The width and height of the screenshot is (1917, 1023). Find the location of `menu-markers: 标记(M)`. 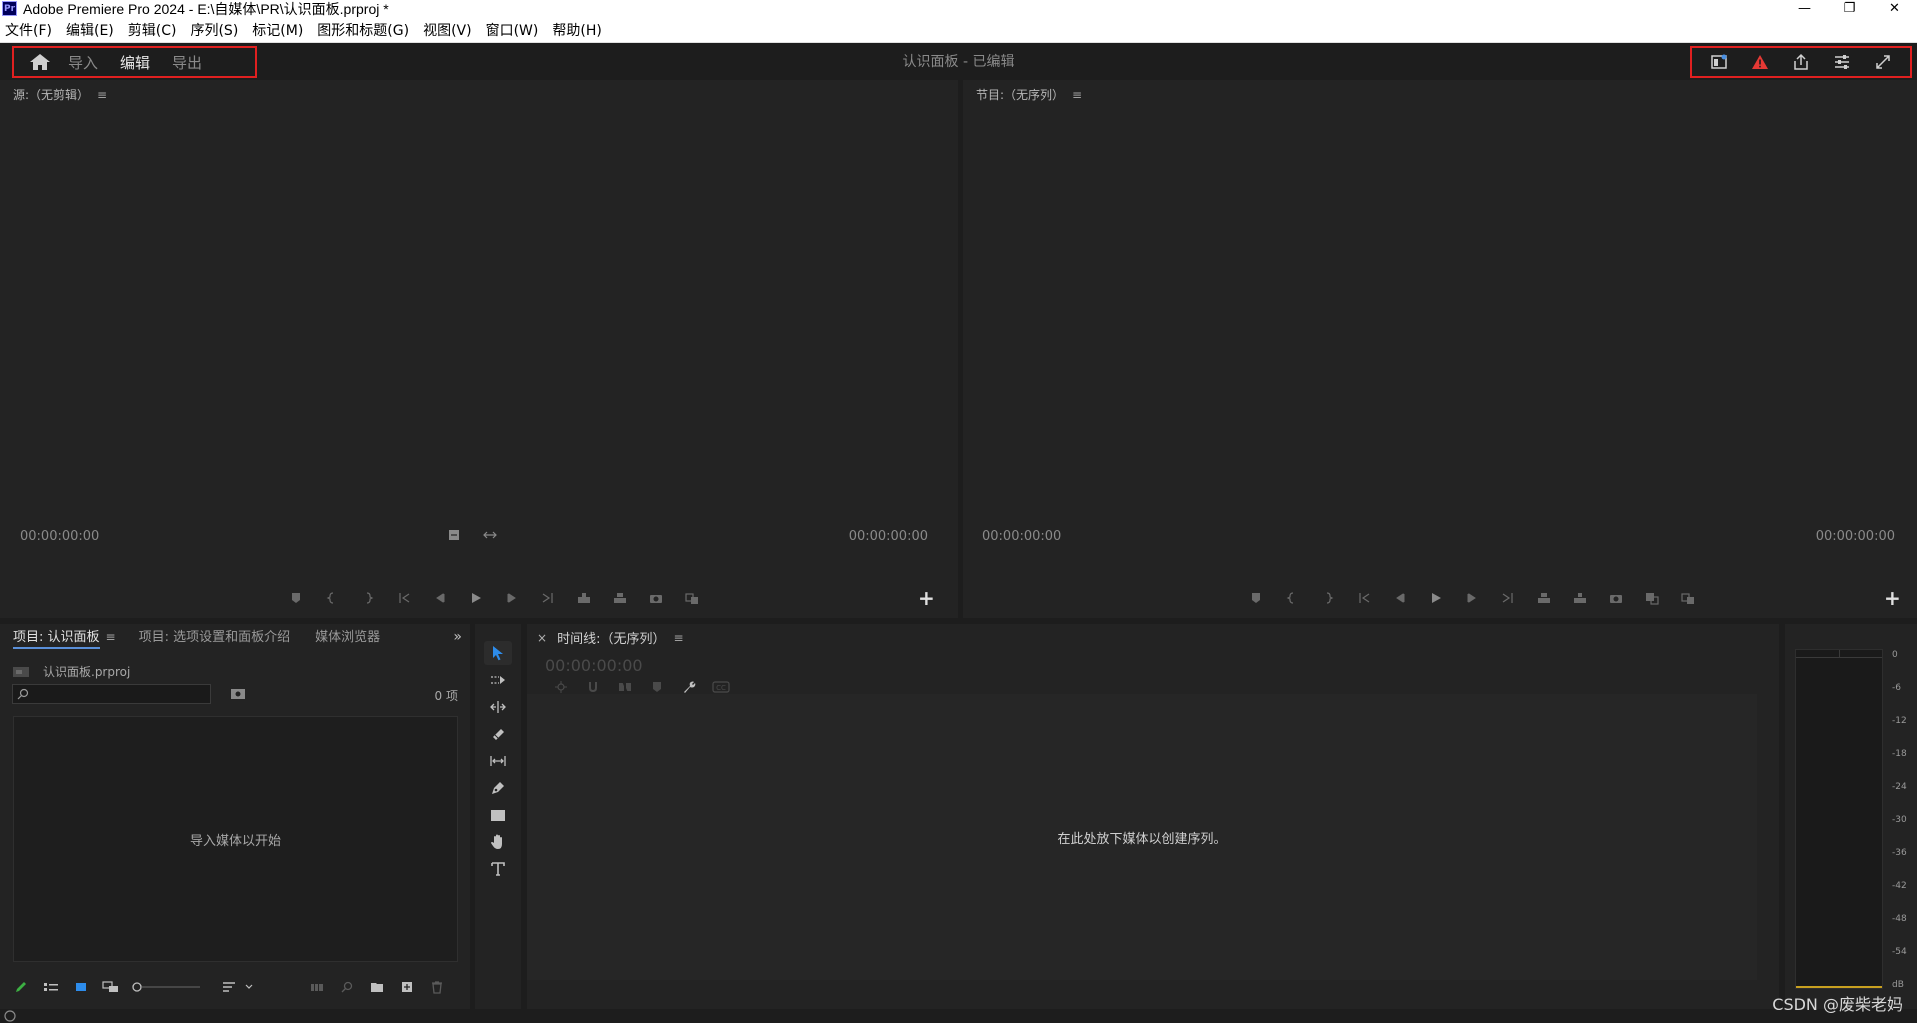

menu-markers: 标记(M) is located at coordinates (277, 30).